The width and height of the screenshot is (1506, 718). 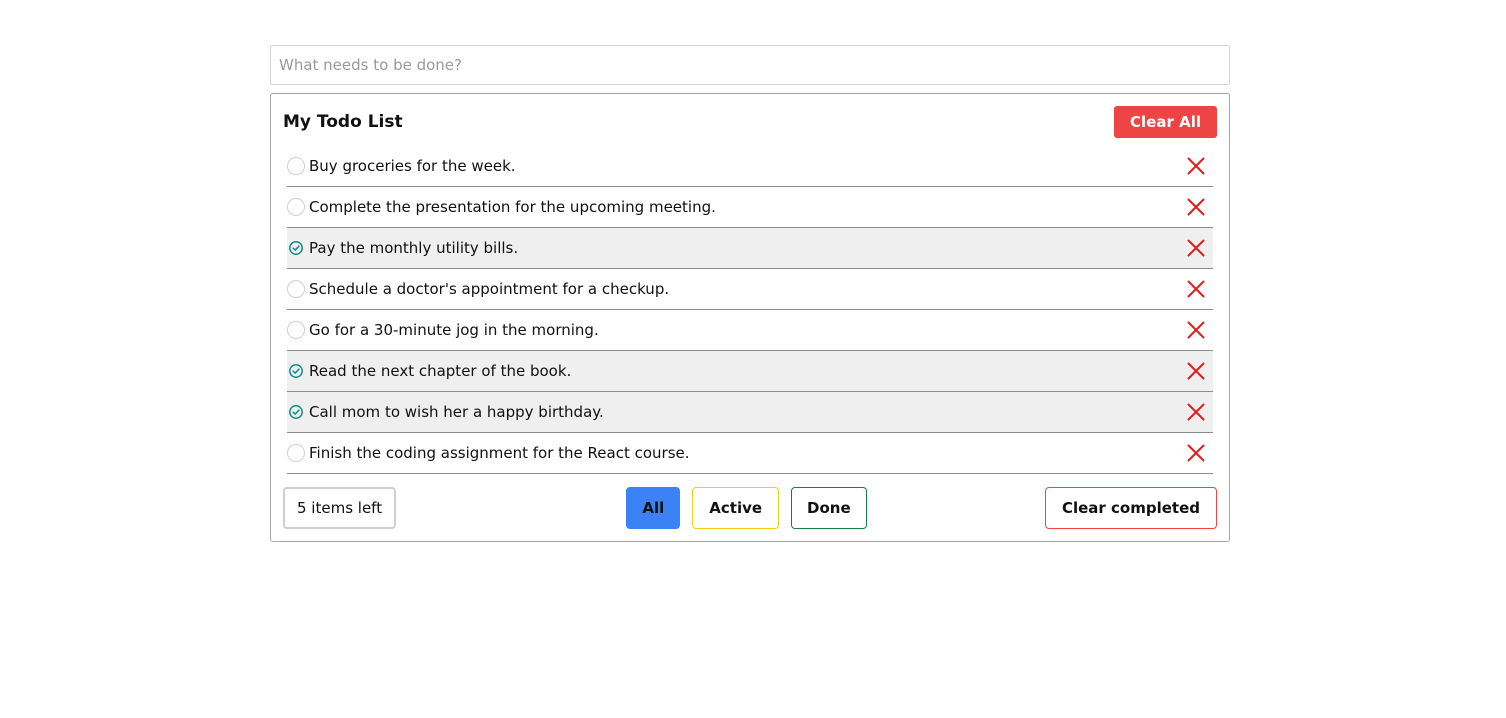 I want to click on clear-completed-button: Clear completed, so click(x=1130, y=508).